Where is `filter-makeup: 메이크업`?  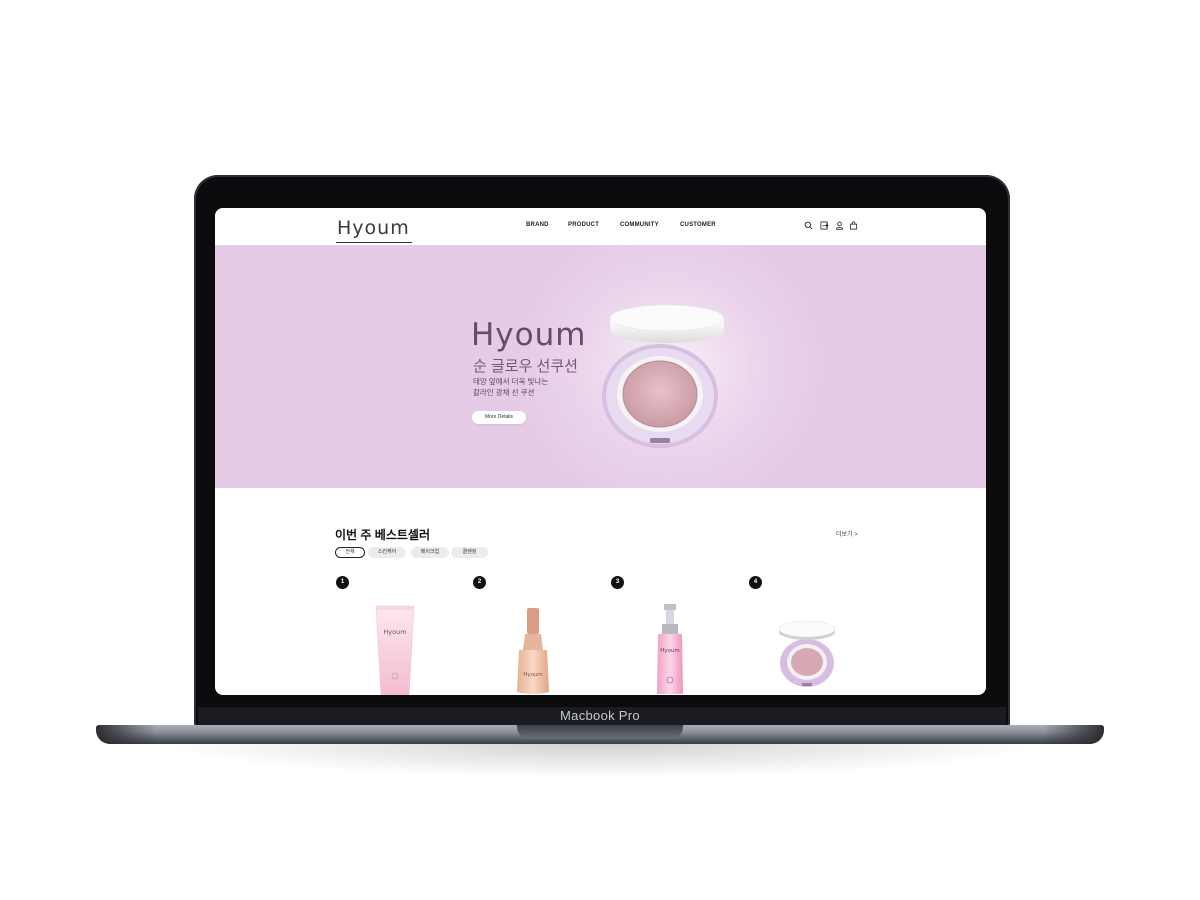 filter-makeup: 메이크업 is located at coordinates (430, 552).